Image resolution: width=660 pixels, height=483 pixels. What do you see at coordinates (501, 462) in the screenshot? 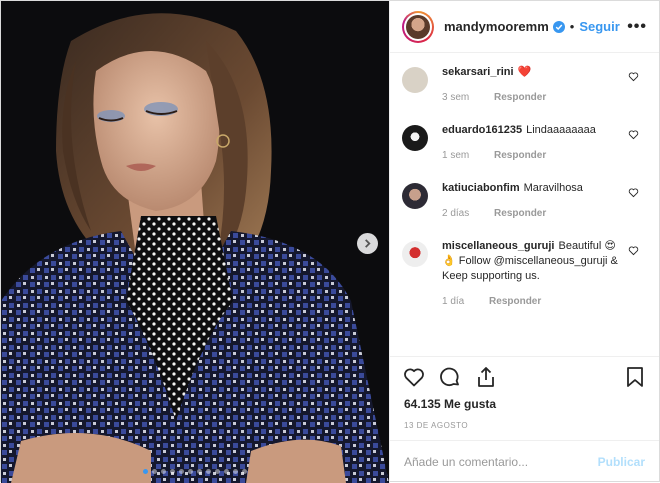
I see `comment-input` at bounding box center [501, 462].